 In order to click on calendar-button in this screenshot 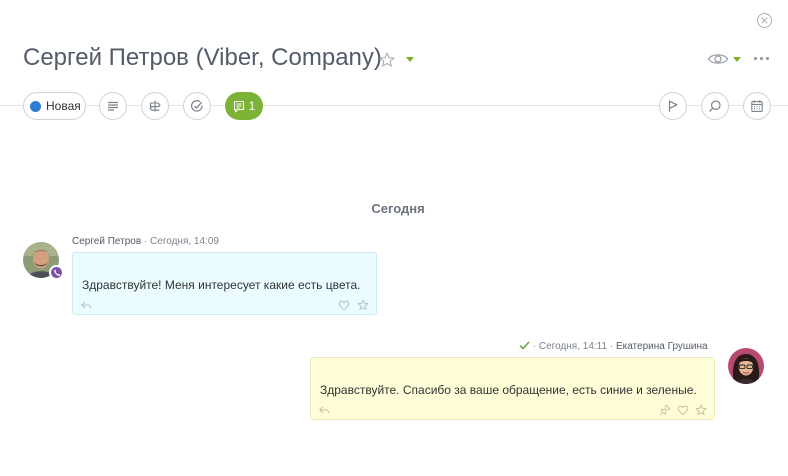, I will do `click(757, 106)`.